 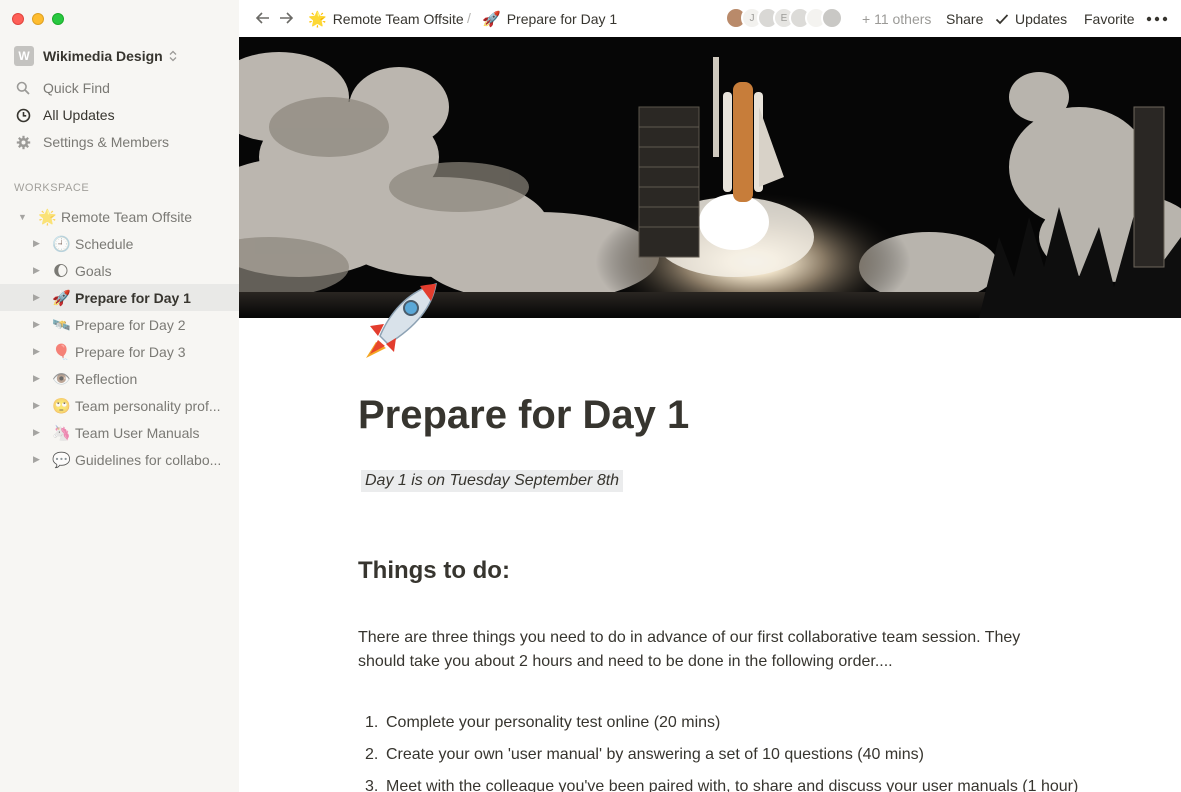 What do you see at coordinates (61, 406) in the screenshot?
I see `eye-roll-face-icon: 🙄` at bounding box center [61, 406].